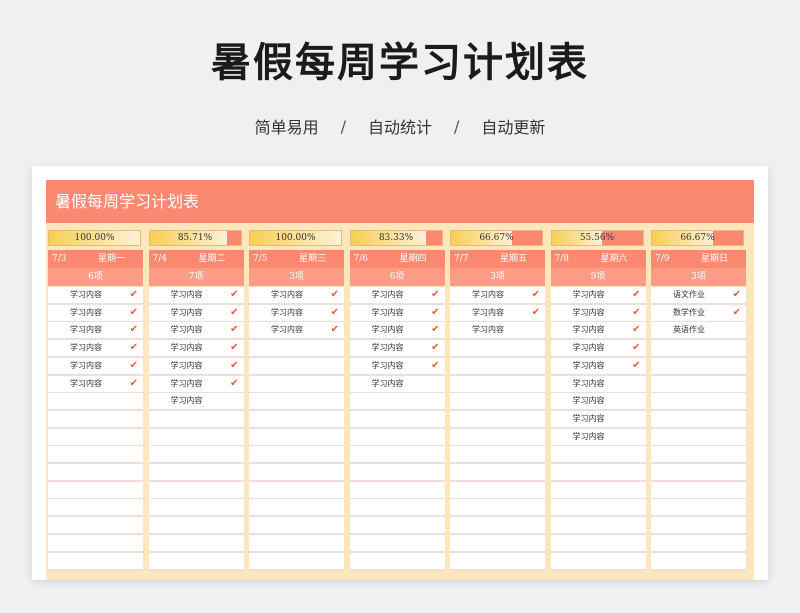  Describe the element at coordinates (698, 296) in the screenshot. I see `task-row: 语文作业 ✔` at that location.